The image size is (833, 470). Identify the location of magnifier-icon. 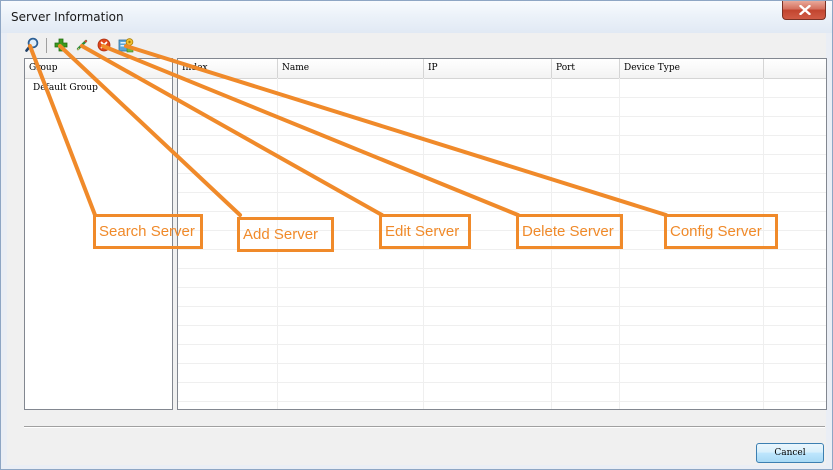
(32, 44).